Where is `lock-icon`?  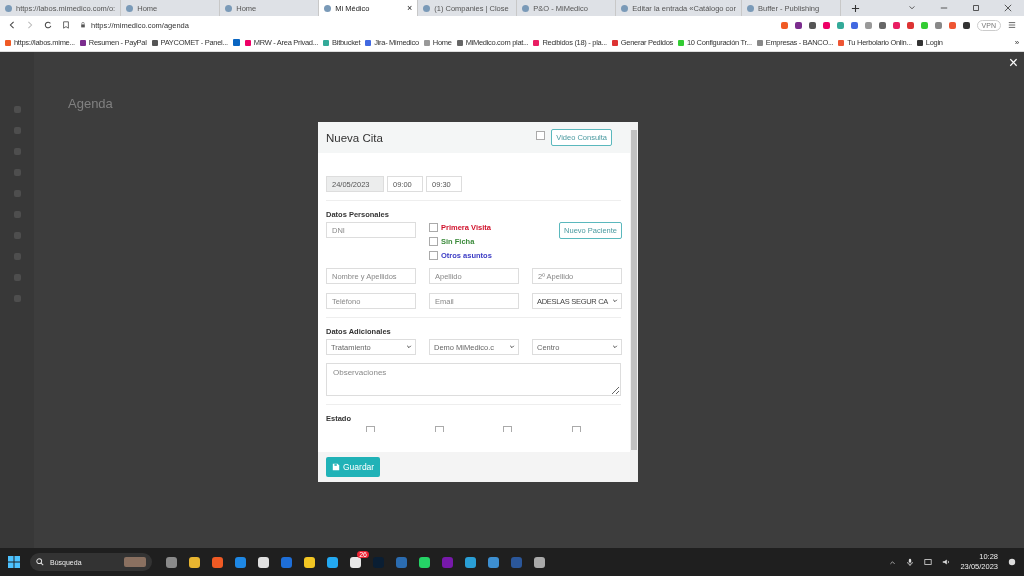
lock-icon is located at coordinates (83, 25).